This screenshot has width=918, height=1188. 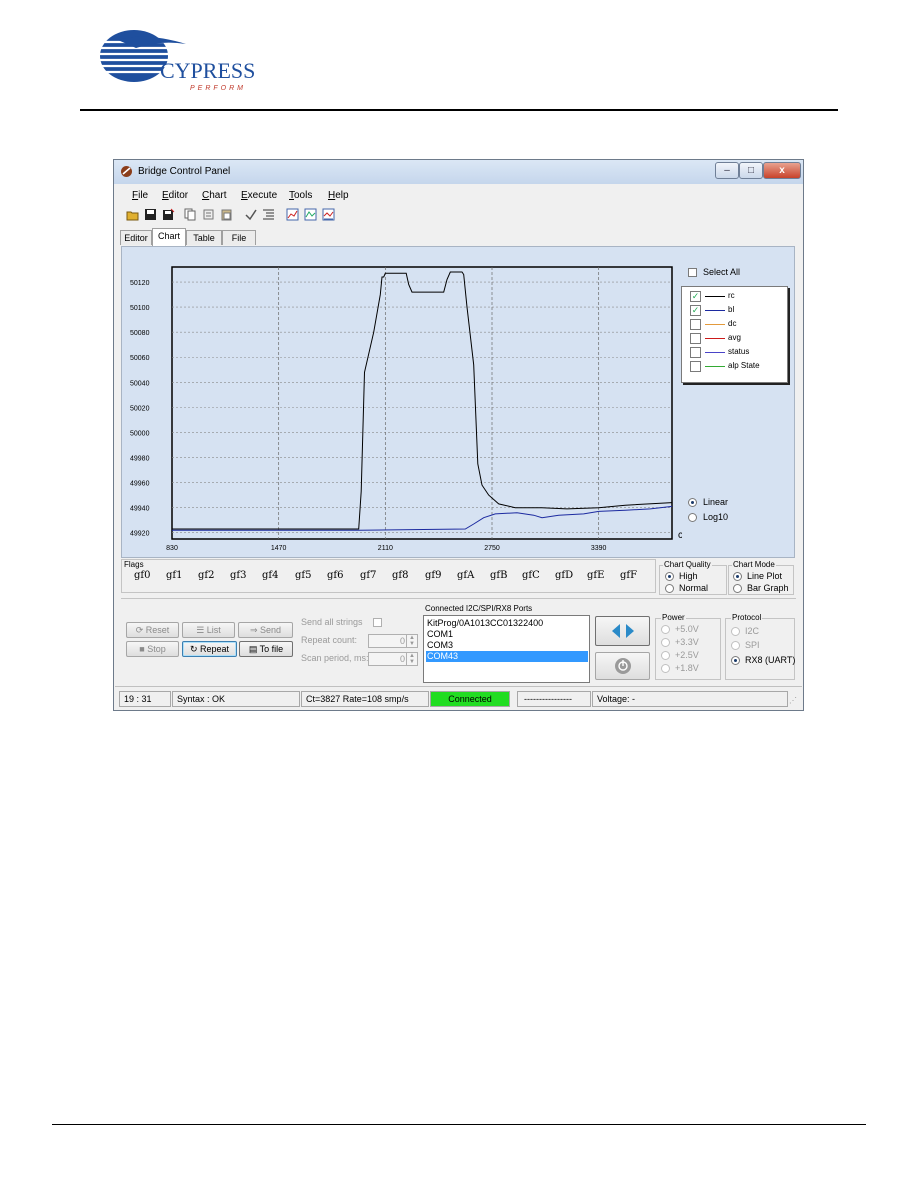 What do you see at coordinates (727, 170) in the screenshot?
I see `minimize-button: –` at bounding box center [727, 170].